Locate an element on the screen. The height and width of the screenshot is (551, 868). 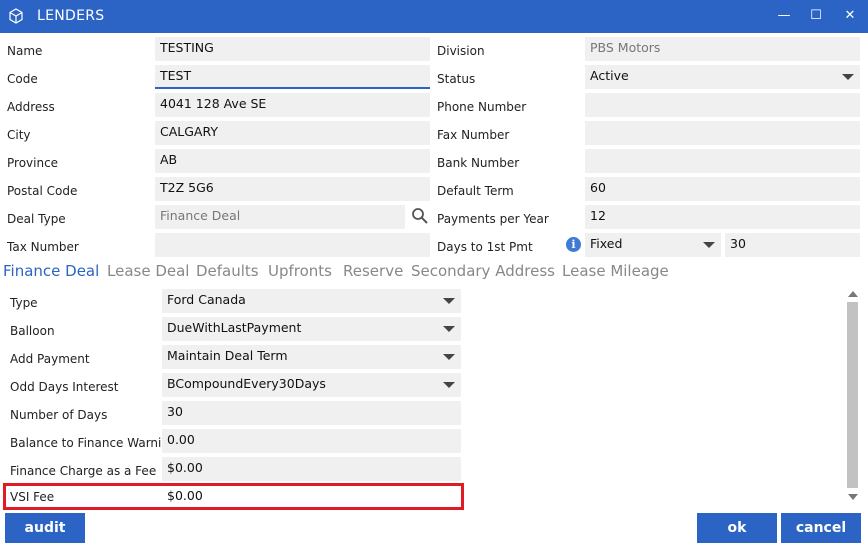
audit-button: audit is located at coordinates (45, 528).